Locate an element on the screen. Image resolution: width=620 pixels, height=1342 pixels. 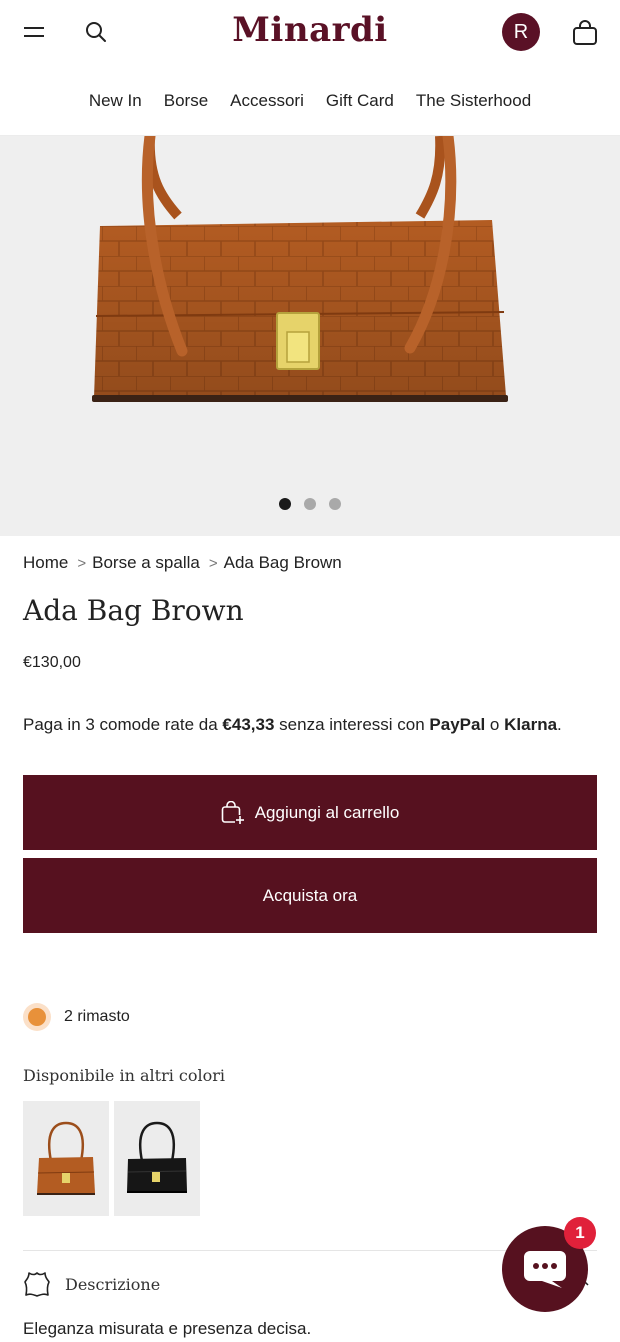
color-swatch-brown is located at coordinates (66, 1158).